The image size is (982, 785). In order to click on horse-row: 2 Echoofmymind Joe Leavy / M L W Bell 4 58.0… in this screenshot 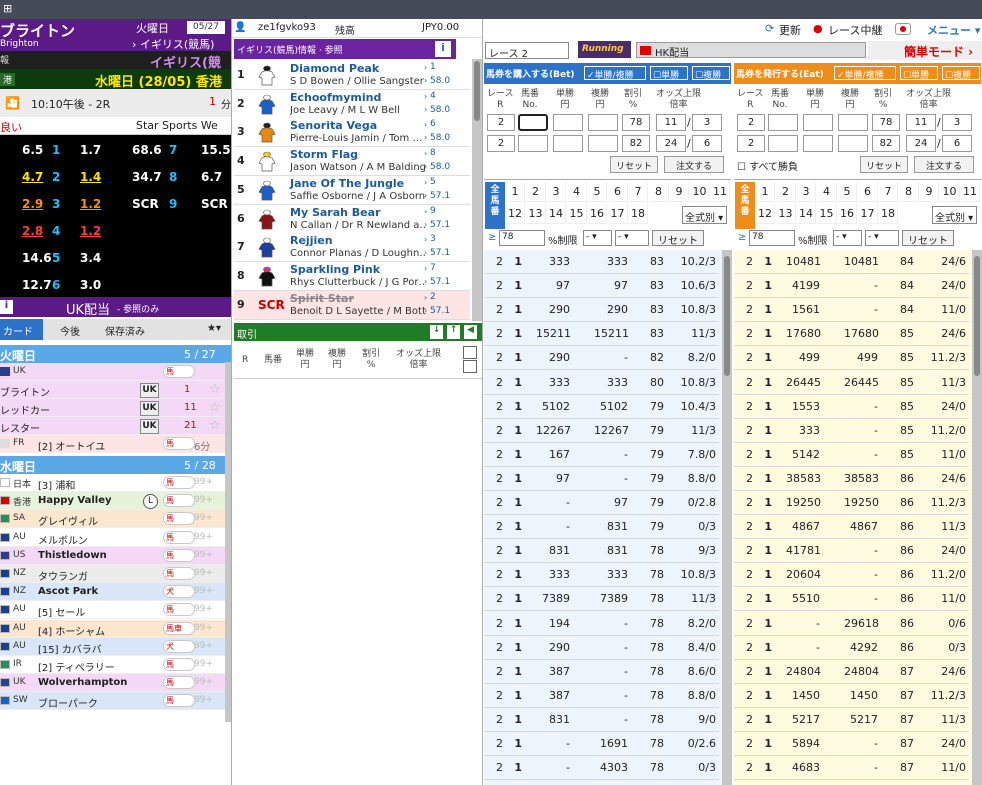, I will do `click(352, 104)`.